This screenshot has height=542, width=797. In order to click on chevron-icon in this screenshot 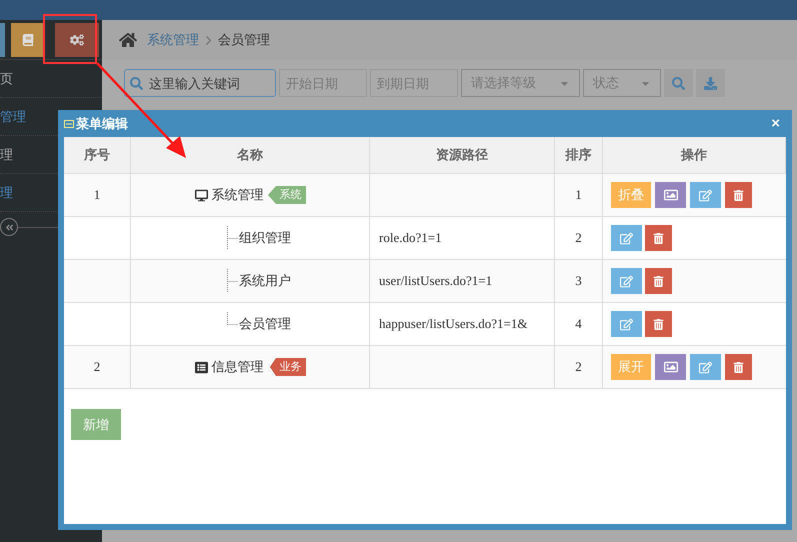, I will do `click(208, 40)`.